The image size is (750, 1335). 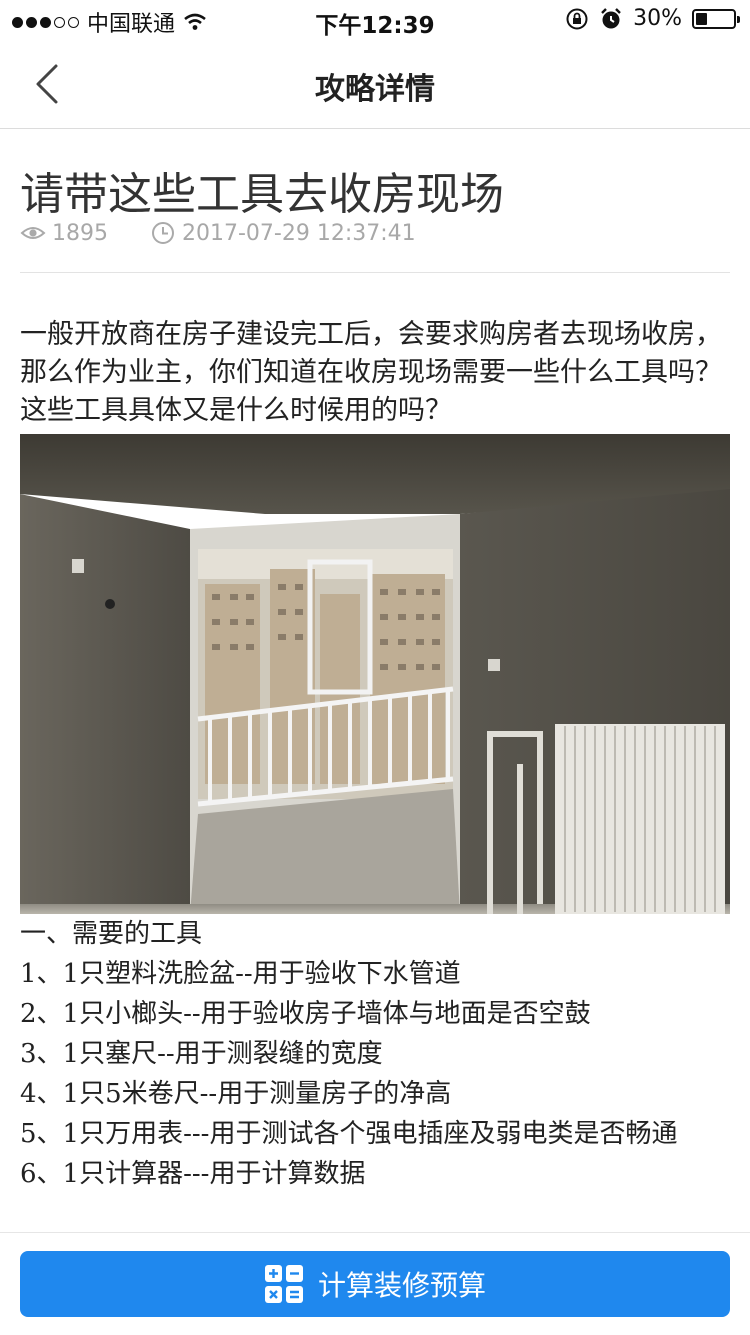 I want to click on calculate-budget-button: 计算装修预算, so click(x=375, y=1284).